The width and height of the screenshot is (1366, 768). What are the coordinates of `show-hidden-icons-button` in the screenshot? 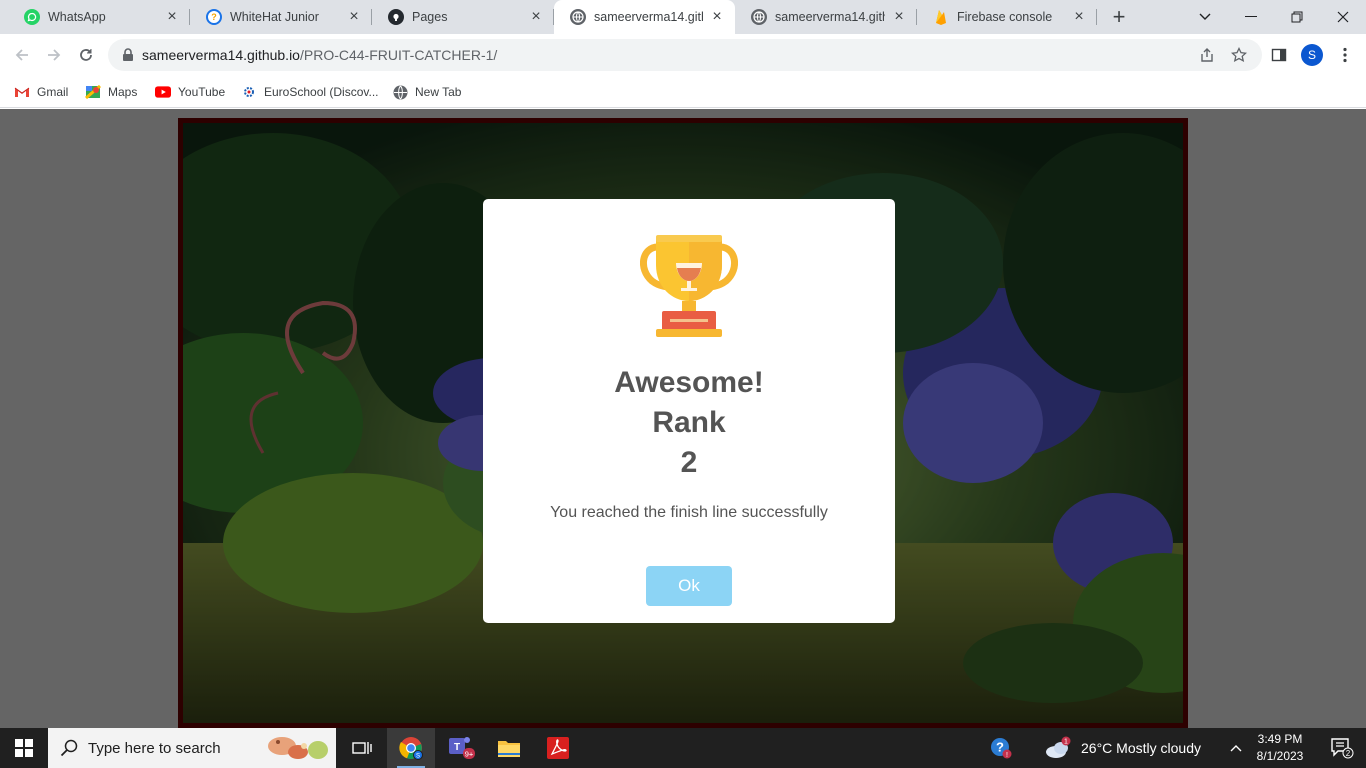 It's located at (1236, 748).